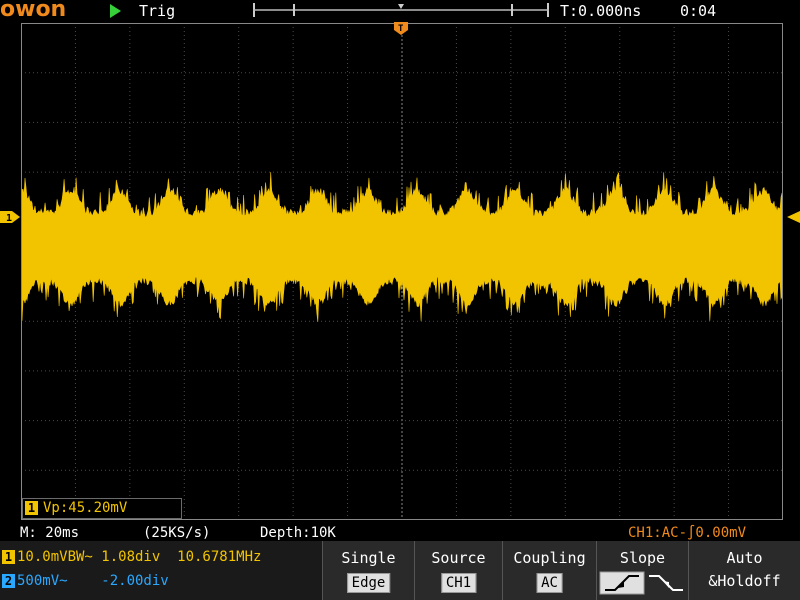  Describe the element at coordinates (115, 11) in the screenshot. I see `run-state-icon` at that location.